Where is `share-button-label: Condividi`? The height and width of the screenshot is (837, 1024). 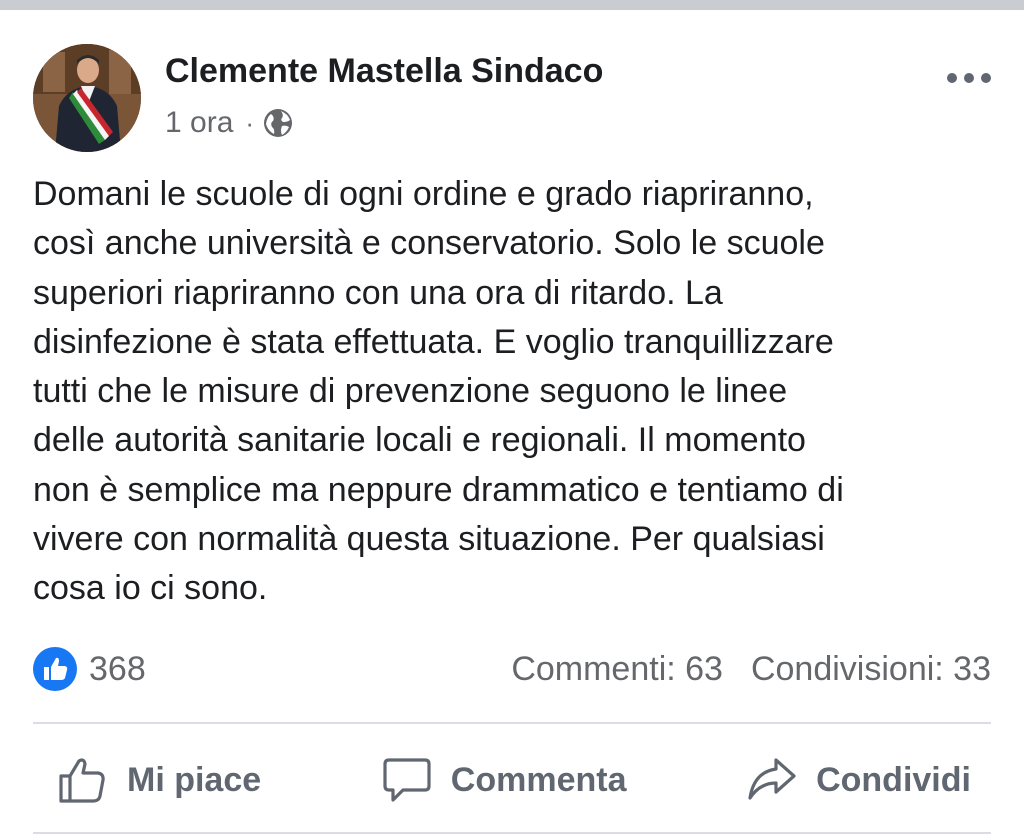 share-button-label: Condividi is located at coordinates (893, 779).